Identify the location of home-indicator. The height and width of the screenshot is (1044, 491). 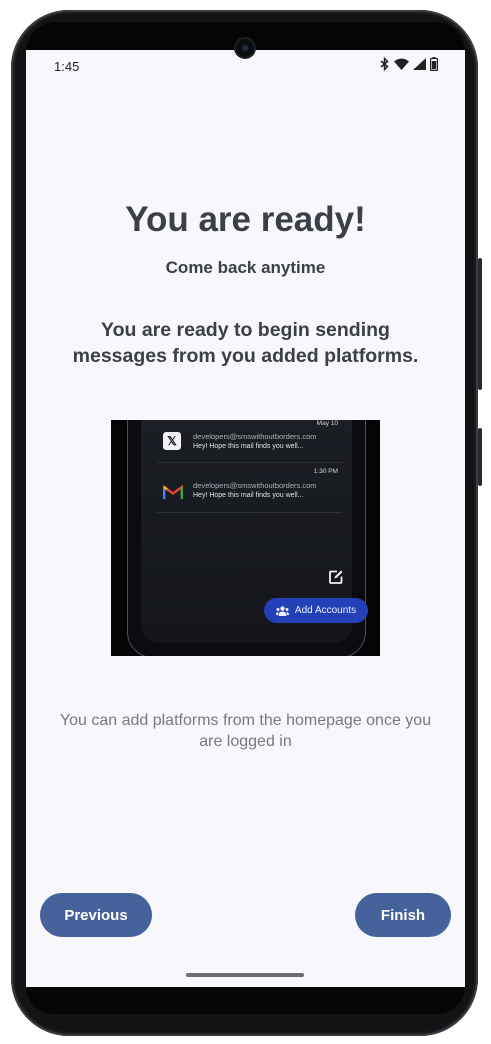
(245, 975).